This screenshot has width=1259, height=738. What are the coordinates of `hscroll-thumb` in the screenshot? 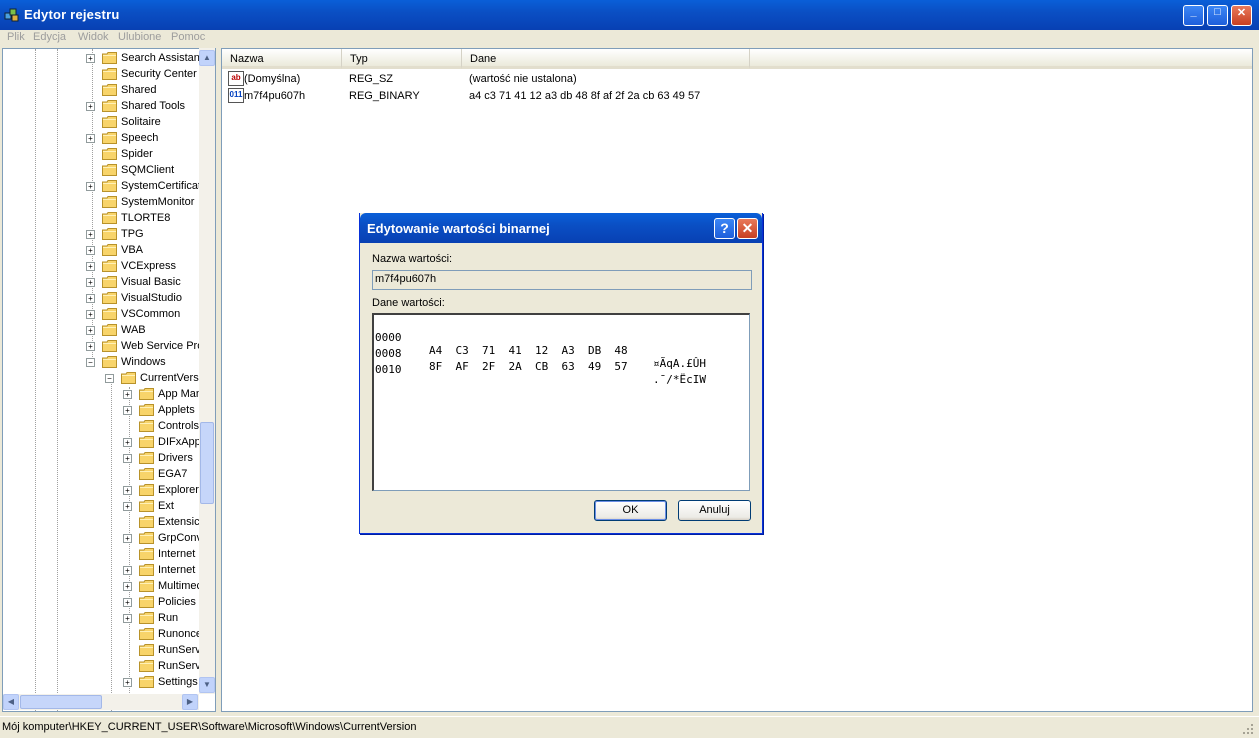 It's located at (61, 702).